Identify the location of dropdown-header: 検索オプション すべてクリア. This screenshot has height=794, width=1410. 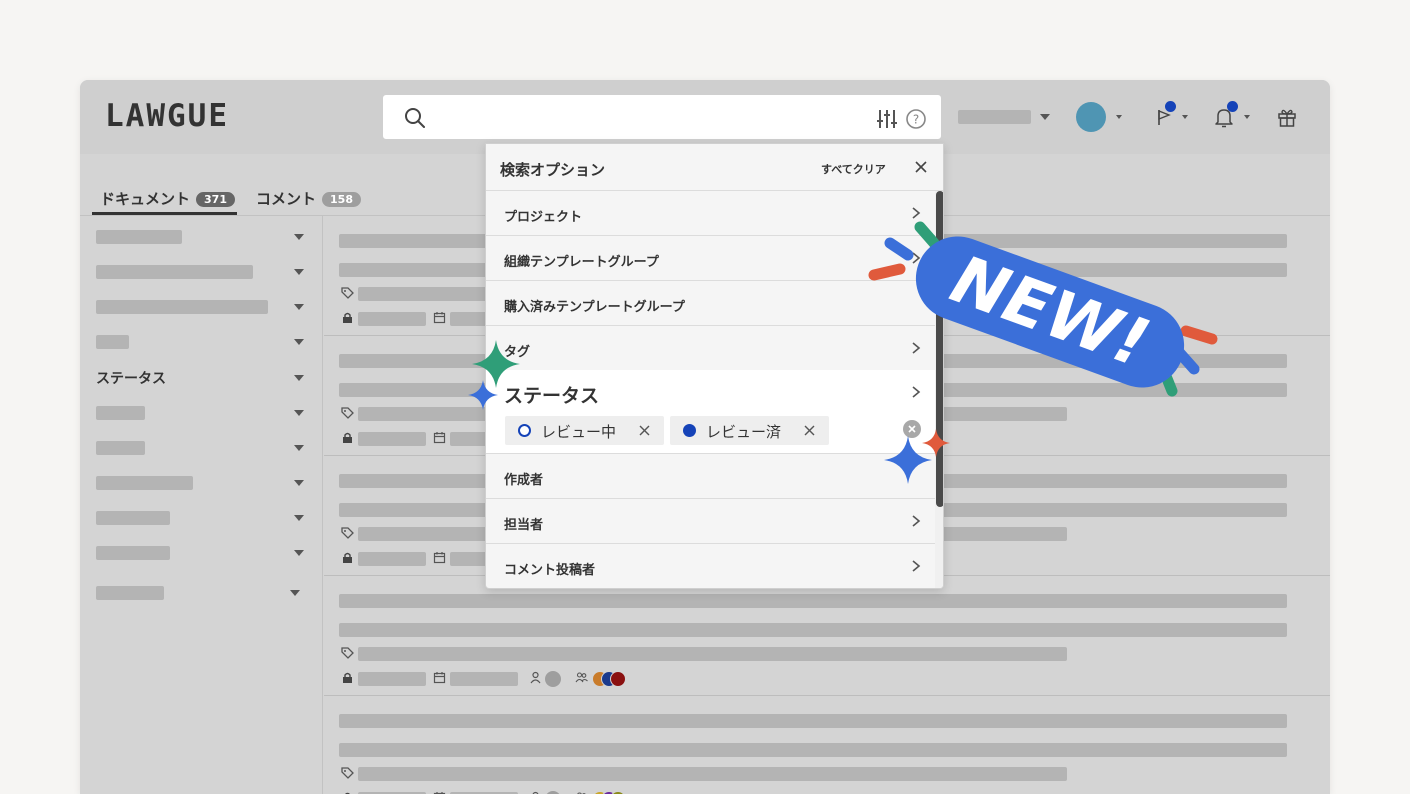
(714, 167).